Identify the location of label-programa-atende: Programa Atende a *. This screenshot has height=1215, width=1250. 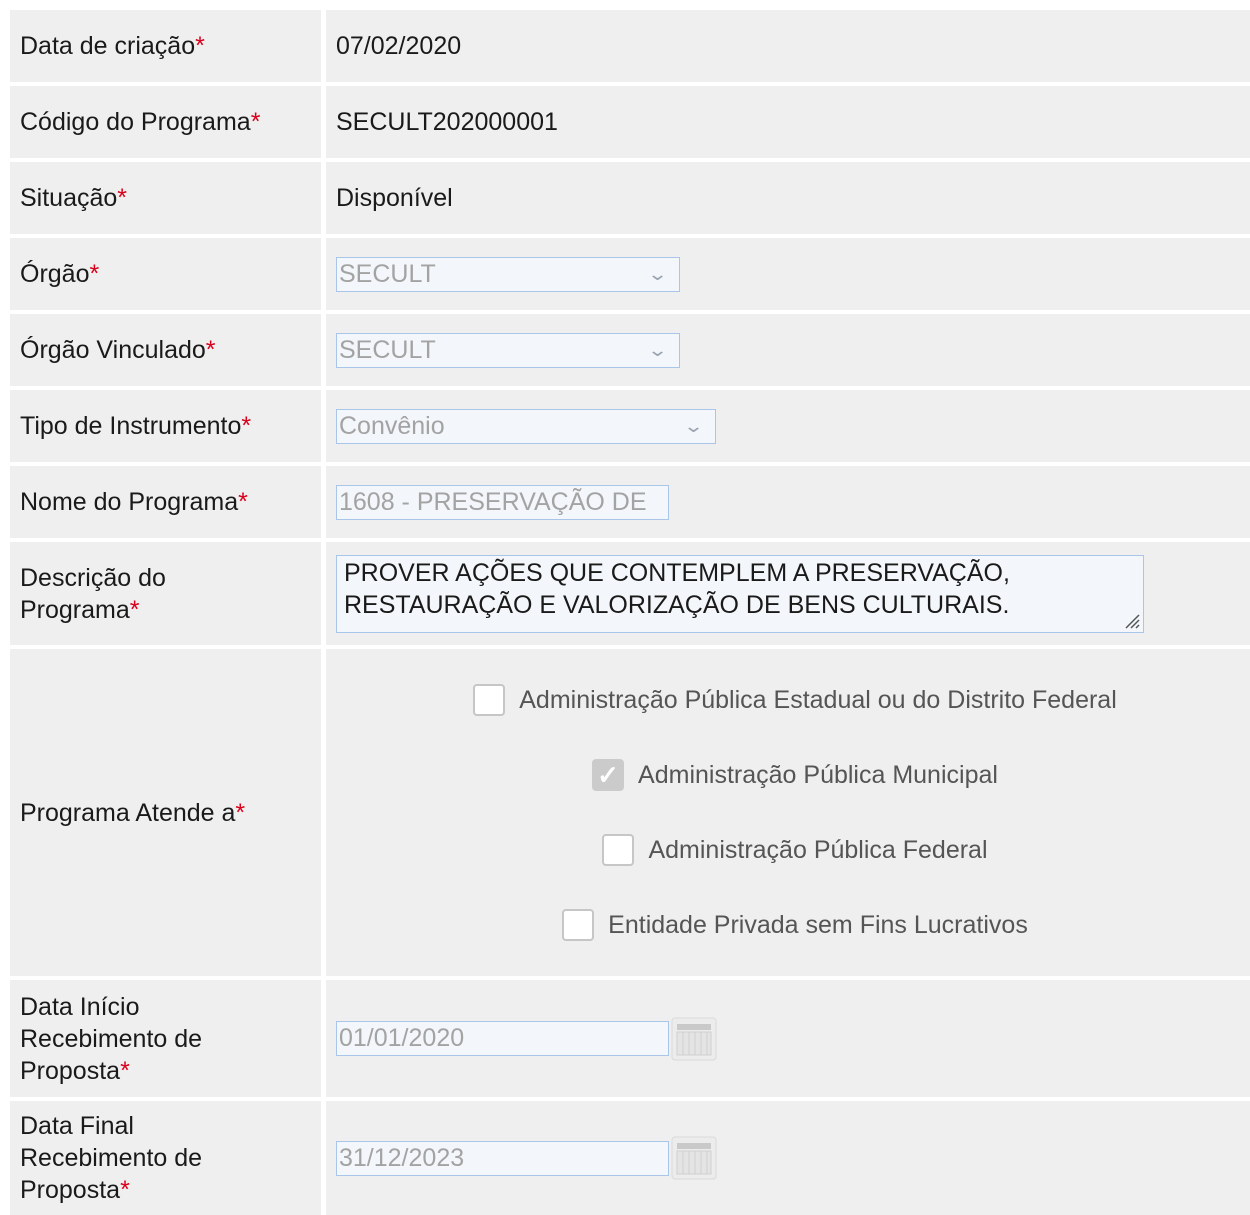
(165, 812).